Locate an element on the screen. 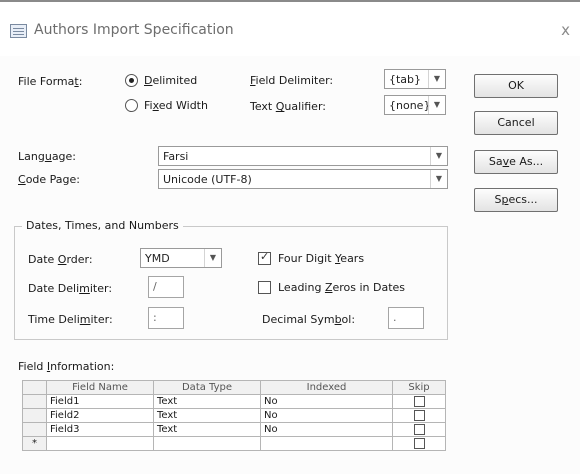 The width and height of the screenshot is (580, 474). decimal-symbol-input: . is located at coordinates (406, 318).